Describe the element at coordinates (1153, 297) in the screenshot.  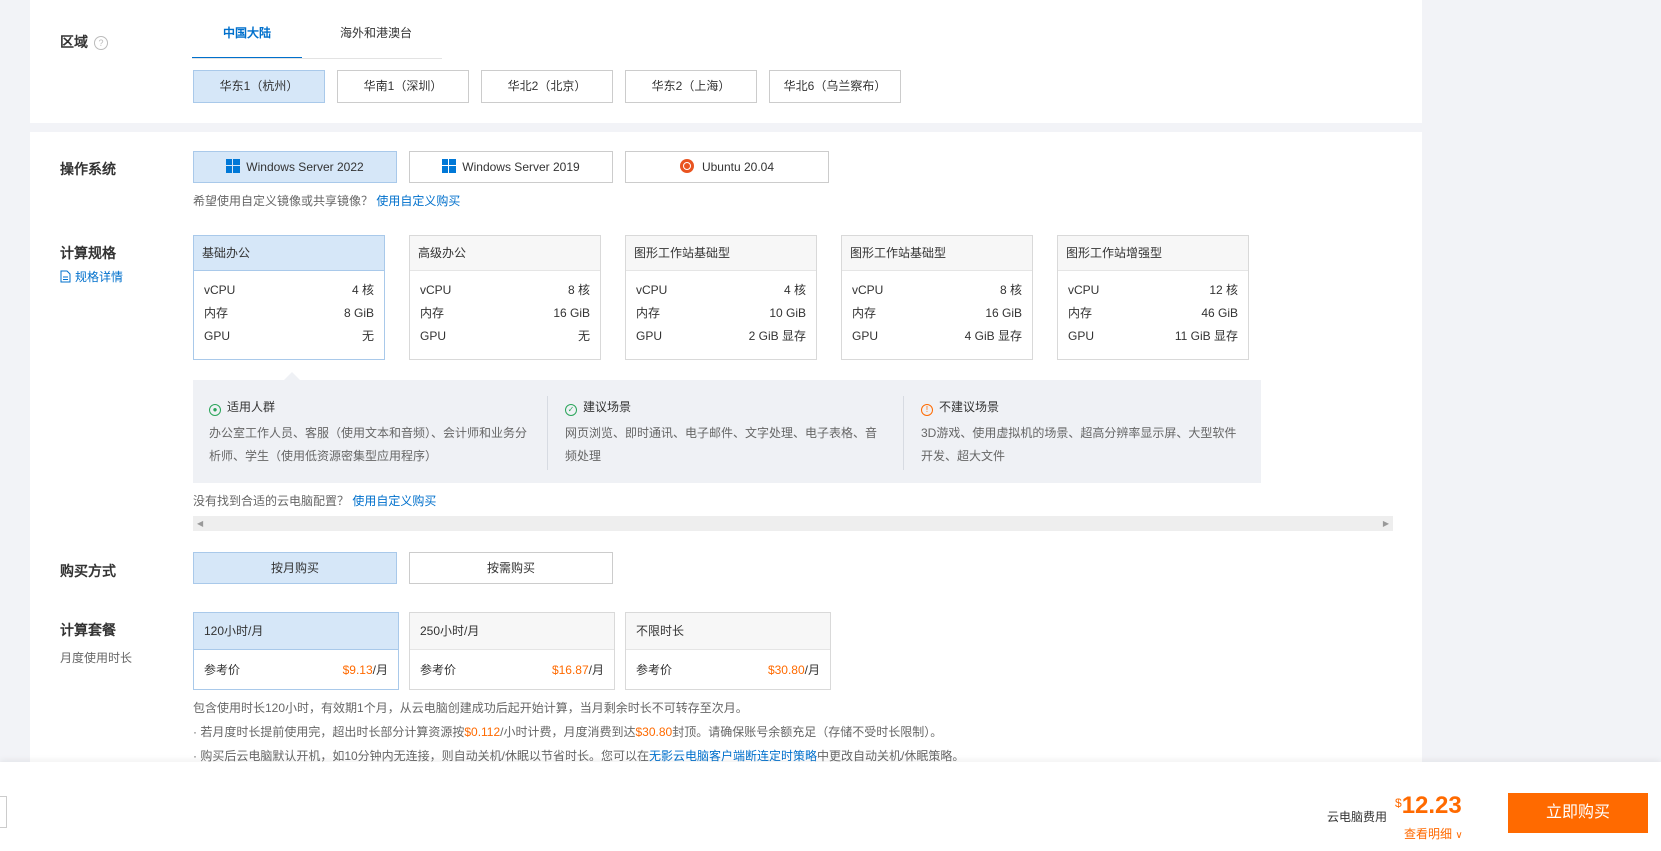
I see `spec-card-graphics-enhanced: 图形工作站增强型 vCPU 12 核 内存 46 GiB GPU 11 GiB 显存` at that location.